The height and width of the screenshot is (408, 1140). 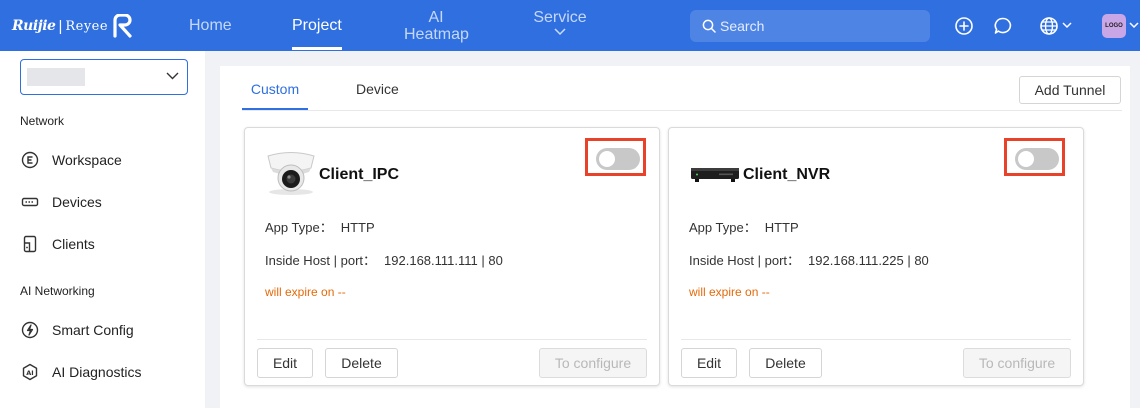 I want to click on search-box, so click(x=810, y=26).